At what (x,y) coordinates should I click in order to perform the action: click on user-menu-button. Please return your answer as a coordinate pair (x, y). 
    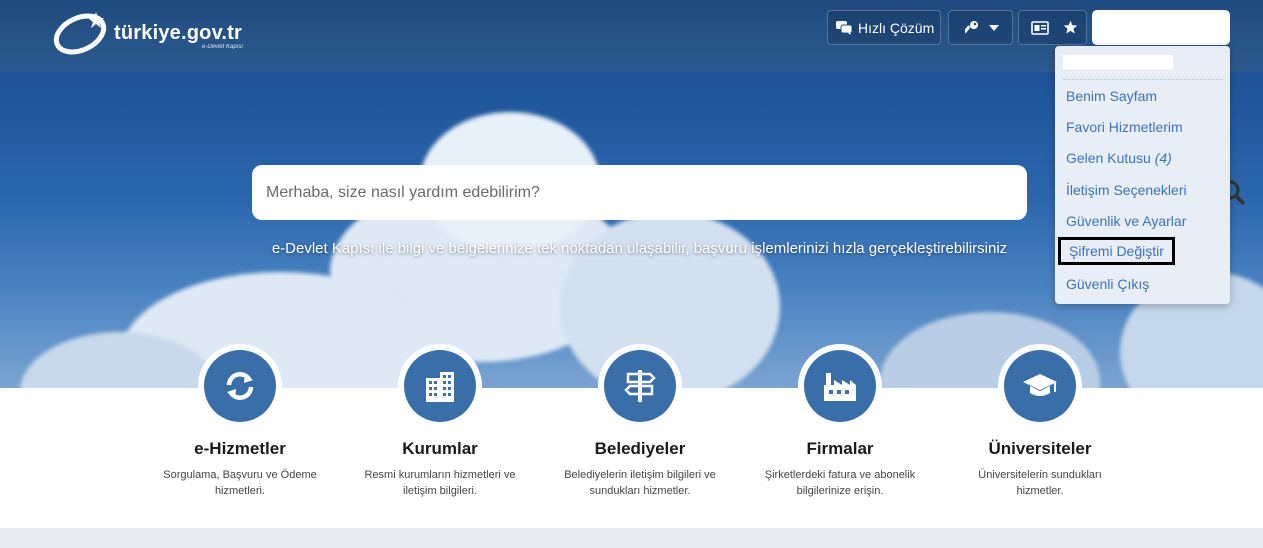
    Looking at the image, I should click on (1161, 27).